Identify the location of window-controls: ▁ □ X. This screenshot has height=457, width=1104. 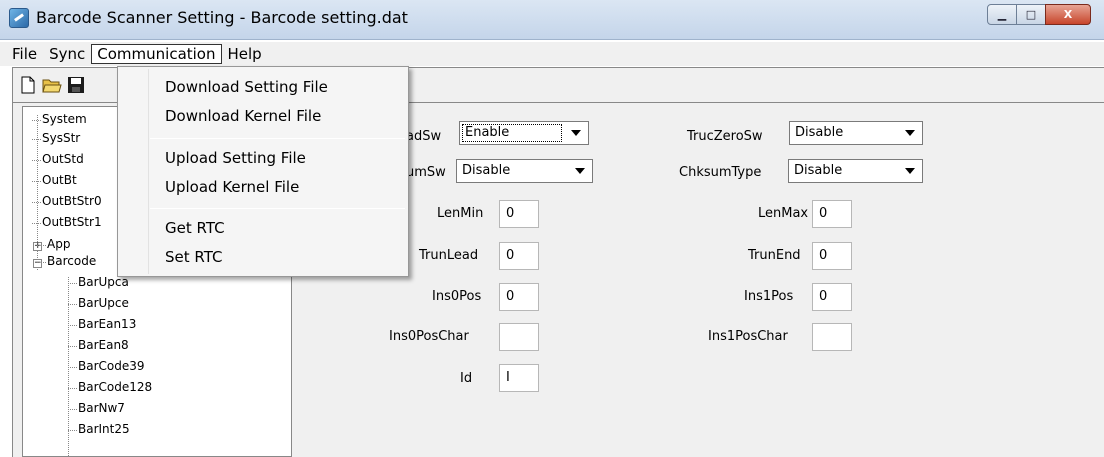
(1039, 14).